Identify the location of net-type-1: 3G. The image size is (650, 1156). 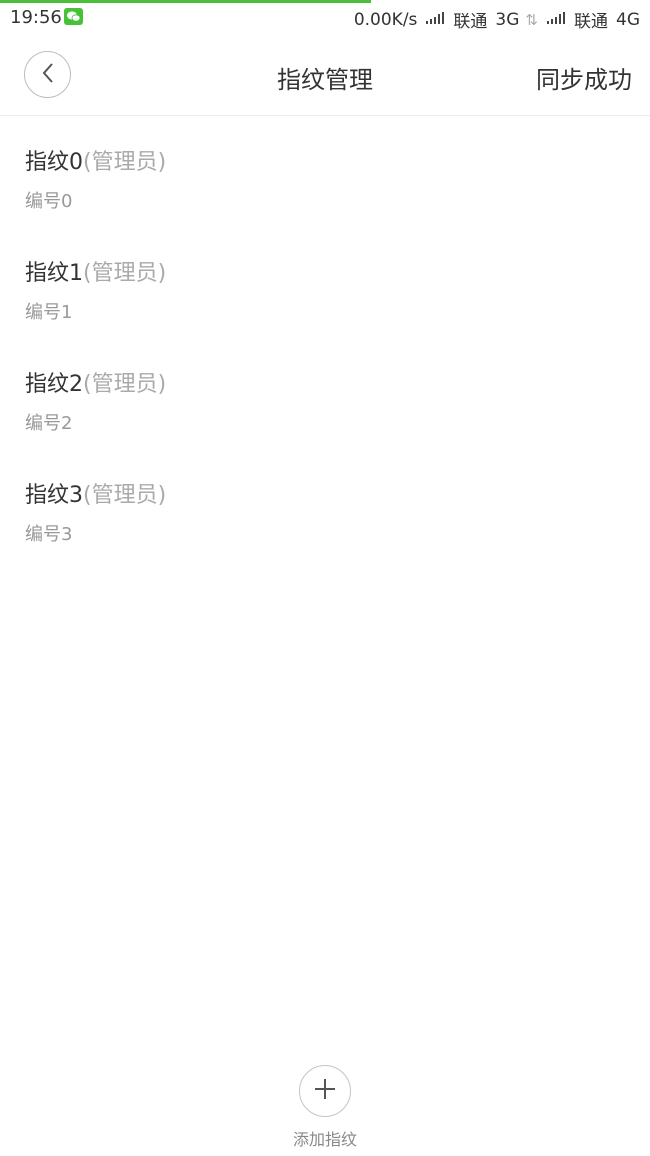
(507, 19).